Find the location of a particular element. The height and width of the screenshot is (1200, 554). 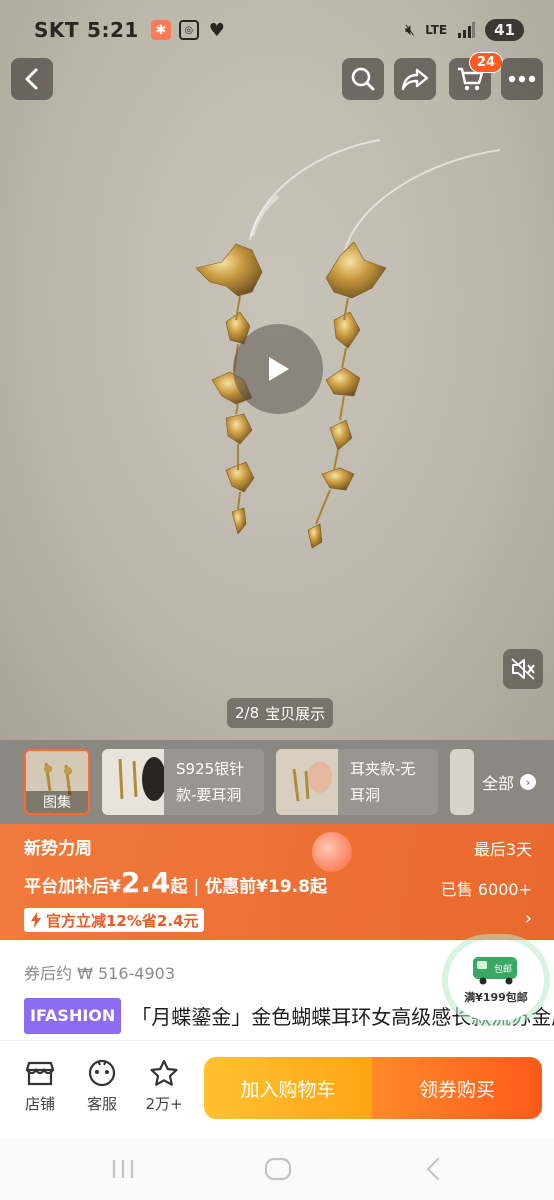

store-button: 店铺 is located at coordinates (40, 1086).